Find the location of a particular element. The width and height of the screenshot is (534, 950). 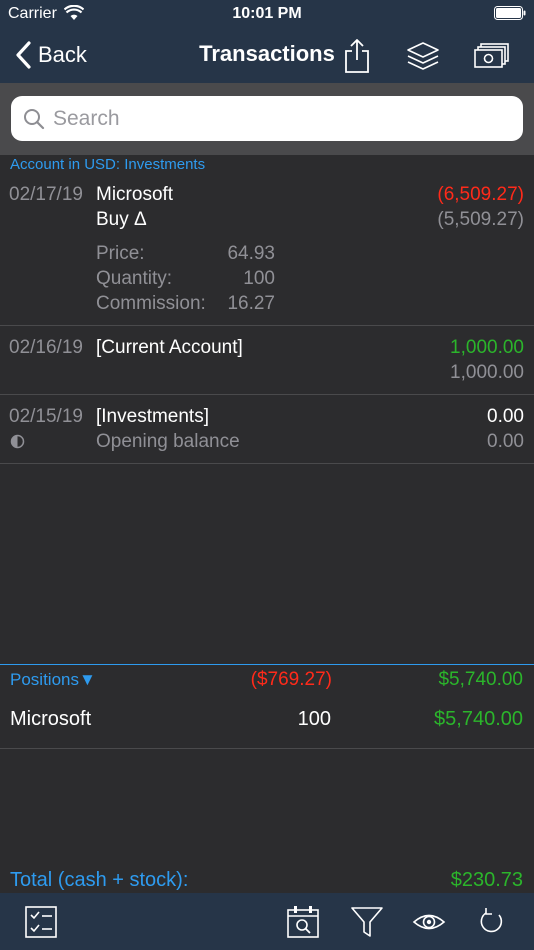

detail-label: Quantity: is located at coordinates (134, 278).